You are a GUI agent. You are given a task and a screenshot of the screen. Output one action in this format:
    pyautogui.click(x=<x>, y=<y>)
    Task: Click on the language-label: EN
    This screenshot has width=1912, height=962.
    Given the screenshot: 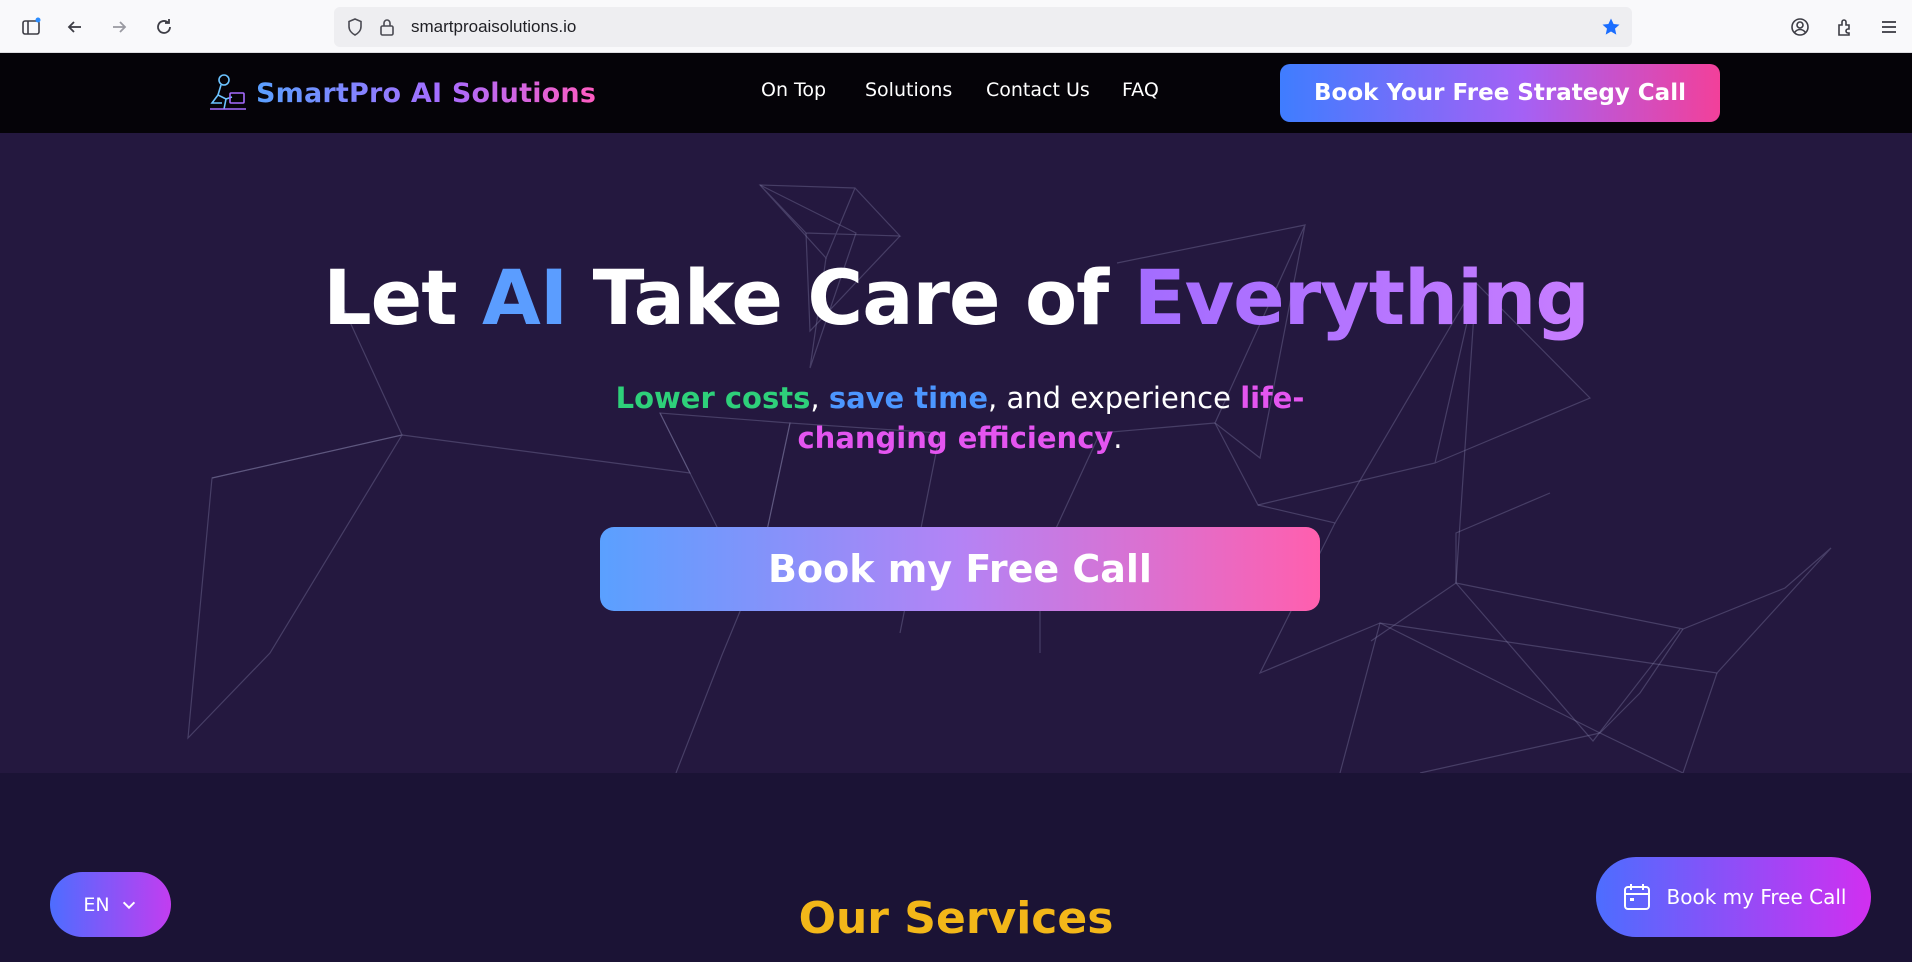 What is the action you would take?
    pyautogui.click(x=96, y=904)
    